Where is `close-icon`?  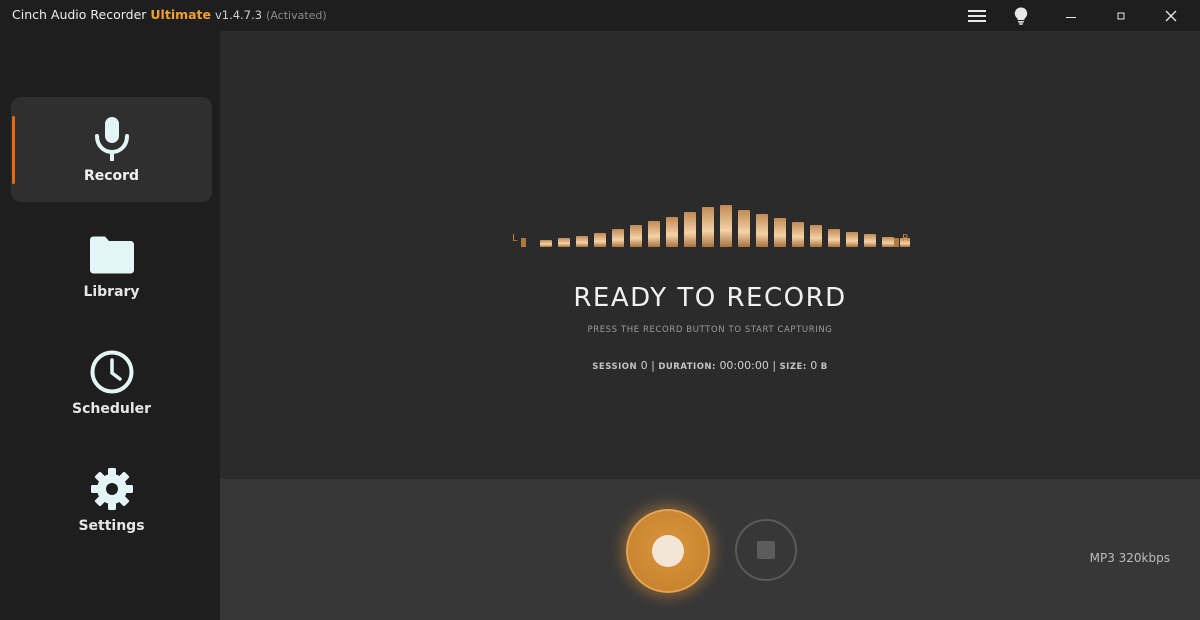
close-icon is located at coordinates (1171, 16).